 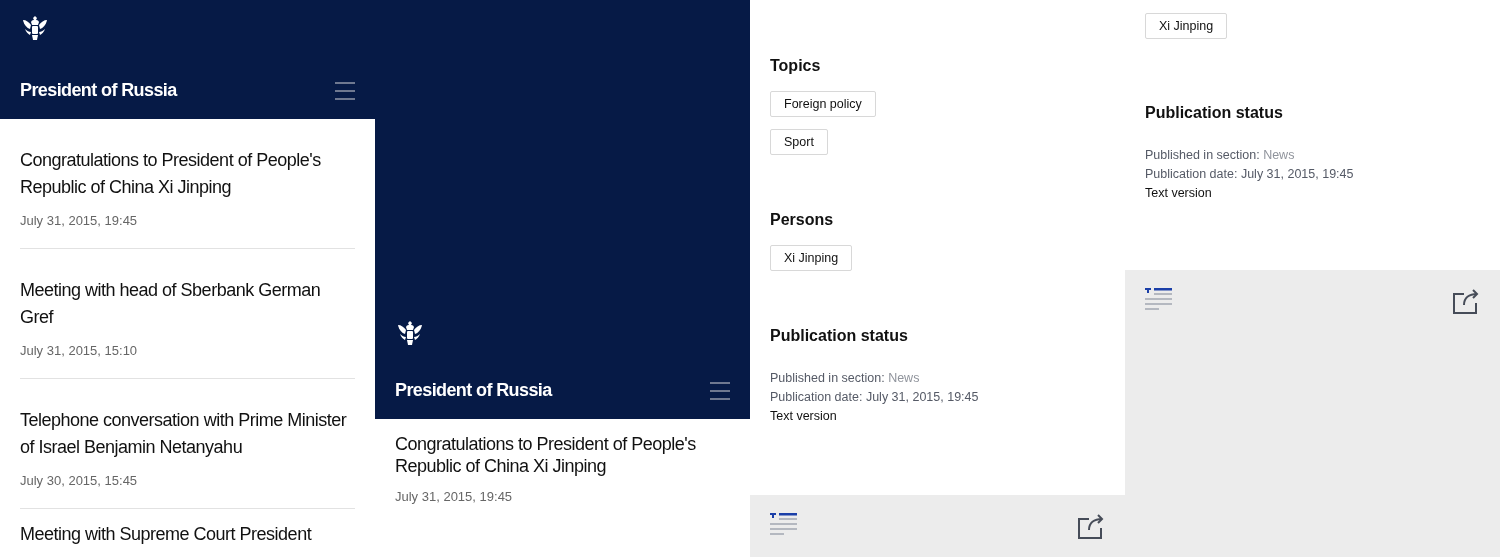 What do you see at coordinates (187, 534) in the screenshot?
I see `news-title: Meeting with Supreme Court President` at bounding box center [187, 534].